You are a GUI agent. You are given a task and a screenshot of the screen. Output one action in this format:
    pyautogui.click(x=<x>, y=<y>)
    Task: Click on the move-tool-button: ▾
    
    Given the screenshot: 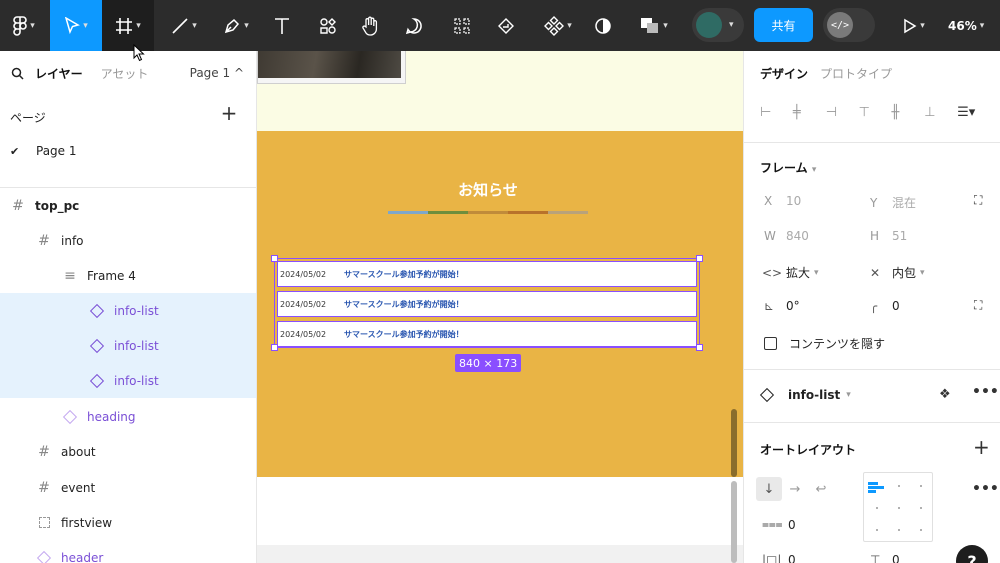 What is the action you would take?
    pyautogui.click(x=76, y=25)
    